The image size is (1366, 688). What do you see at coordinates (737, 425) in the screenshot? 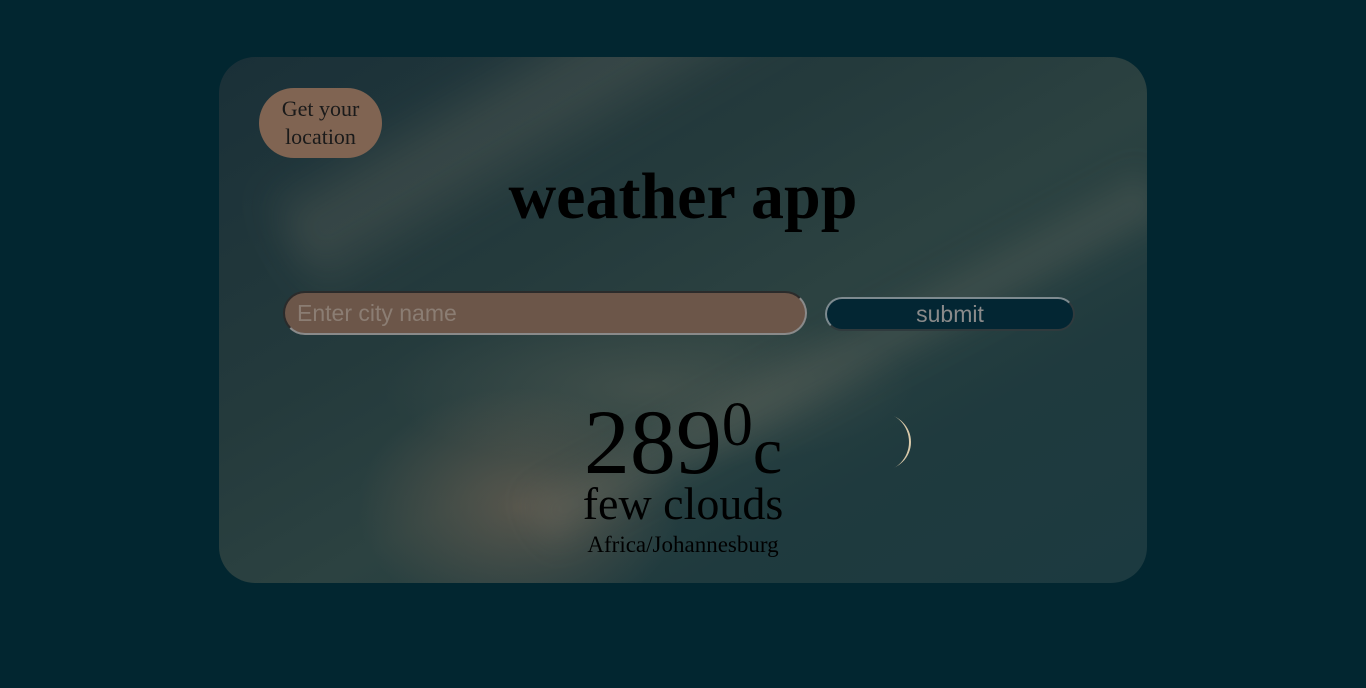
I see `degree-symbol: 0` at bounding box center [737, 425].